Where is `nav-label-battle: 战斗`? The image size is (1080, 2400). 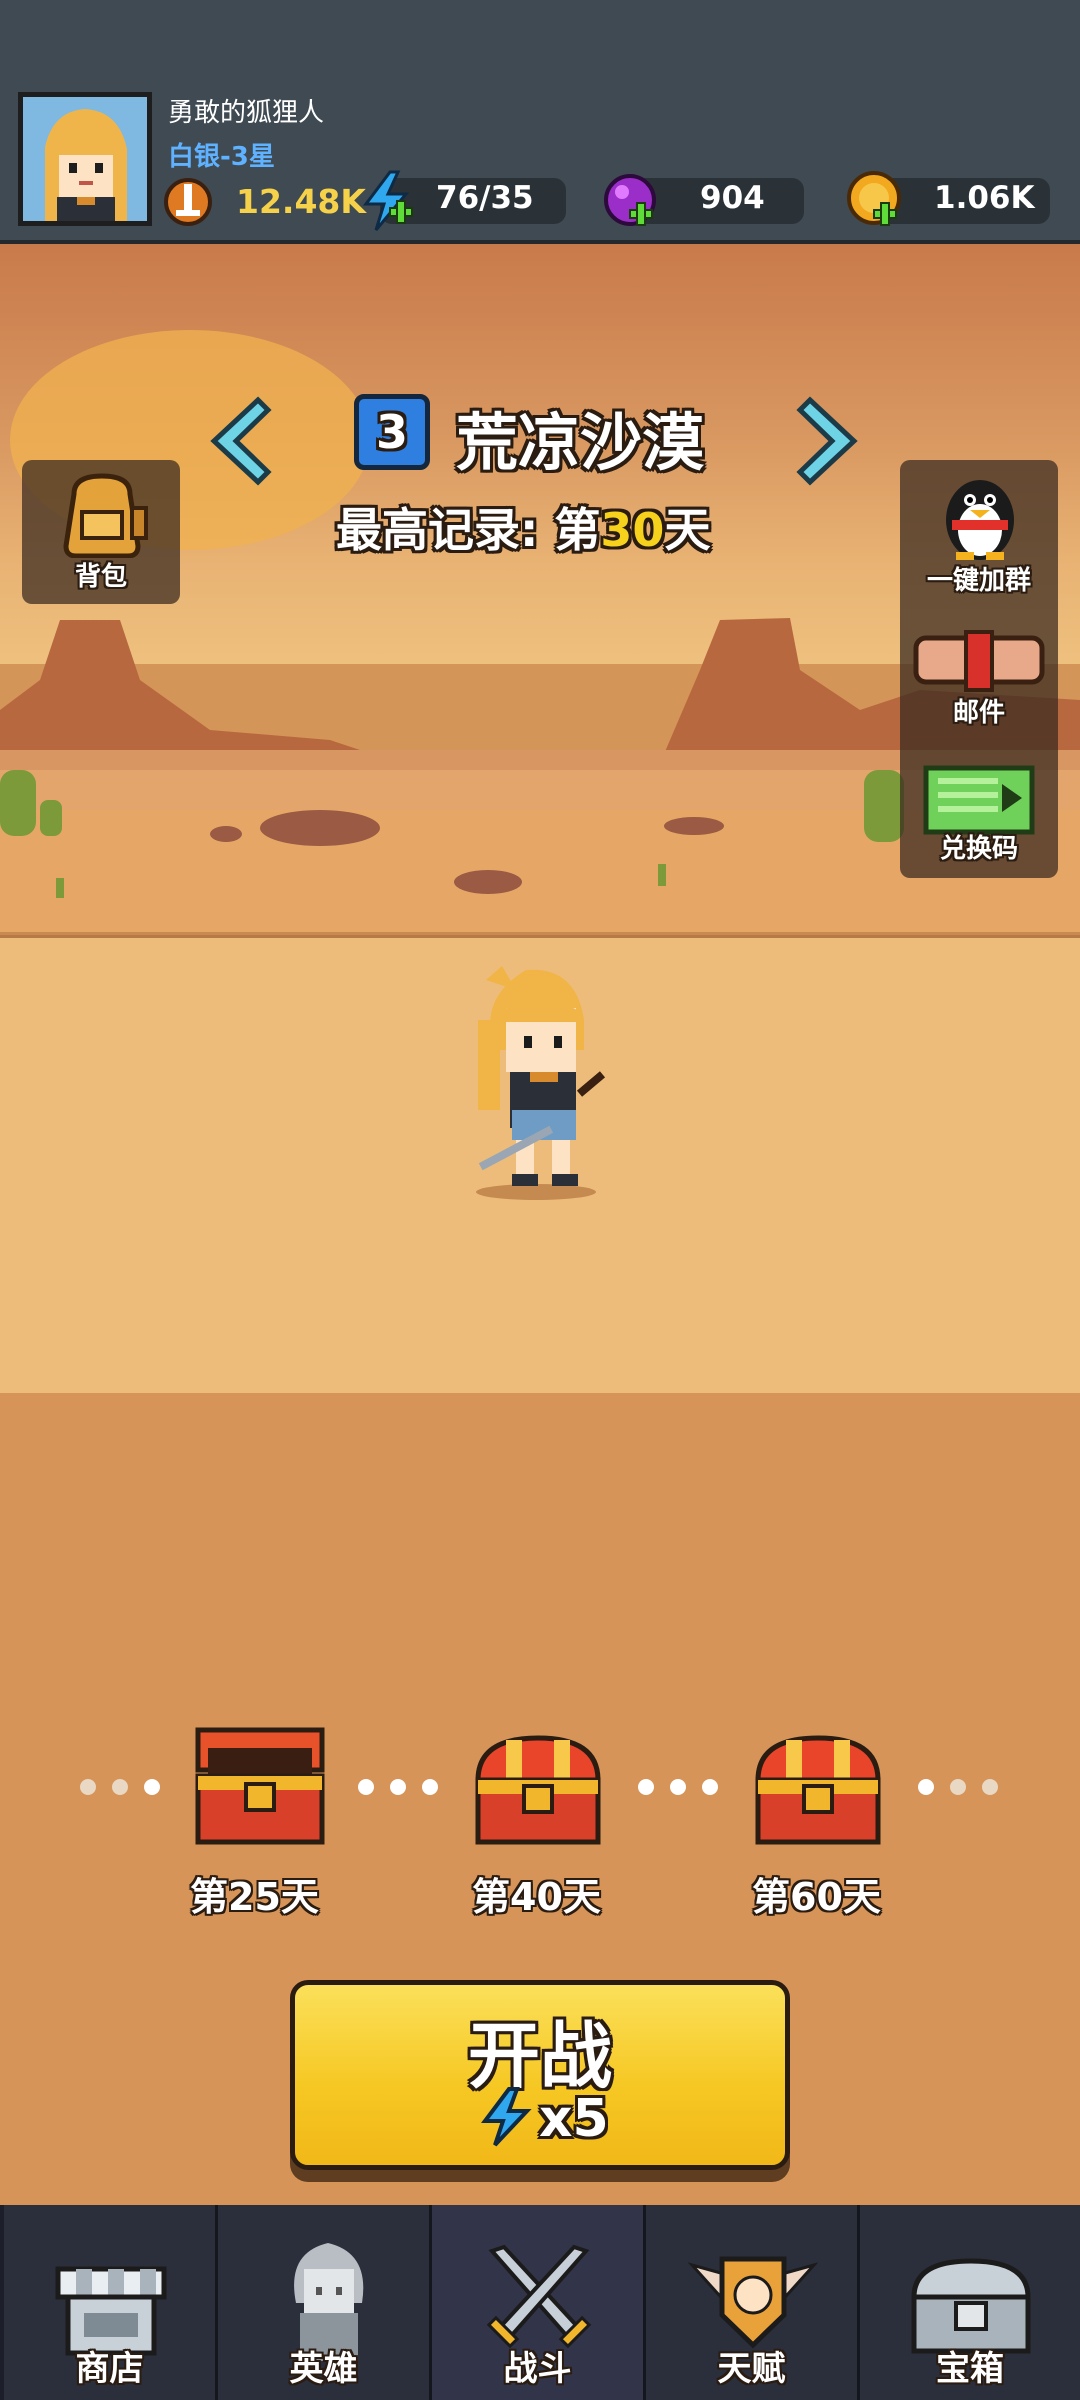 nav-label-battle: 战斗 is located at coordinates (537, 2369).